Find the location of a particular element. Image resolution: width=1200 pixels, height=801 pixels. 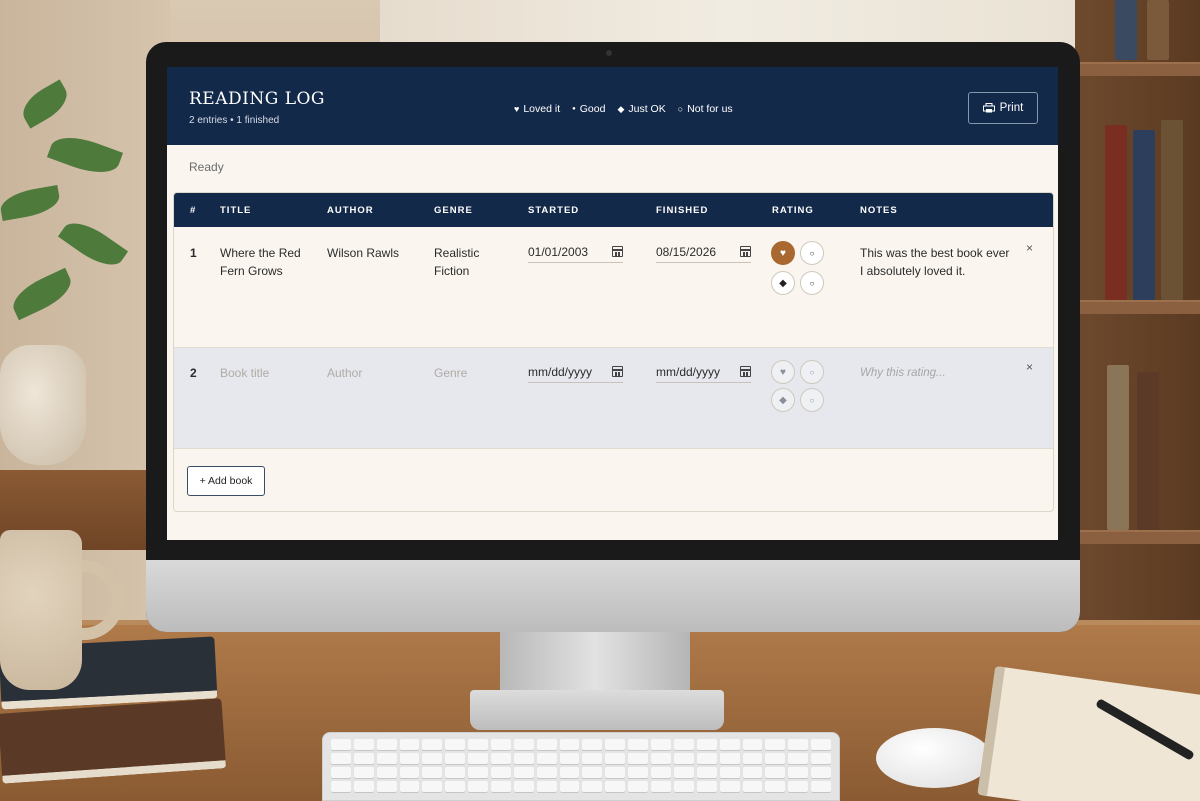

started-date-value: mm/dd/yyyy is located at coordinates (560, 371).